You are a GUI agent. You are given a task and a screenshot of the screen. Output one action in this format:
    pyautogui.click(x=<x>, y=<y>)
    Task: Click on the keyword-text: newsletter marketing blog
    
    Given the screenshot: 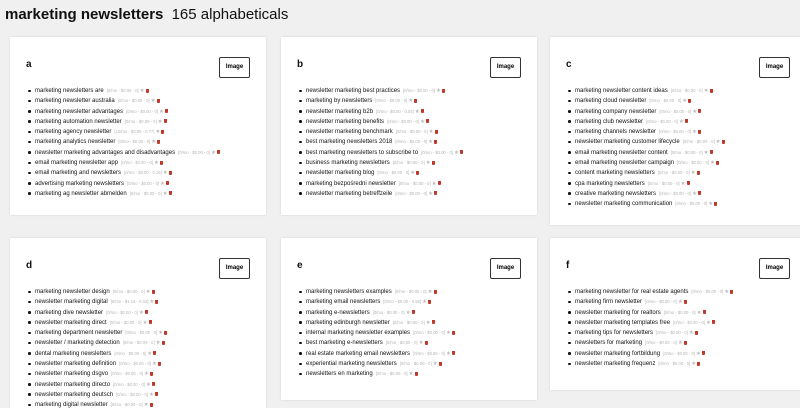 What is the action you would take?
    pyautogui.click(x=340, y=173)
    